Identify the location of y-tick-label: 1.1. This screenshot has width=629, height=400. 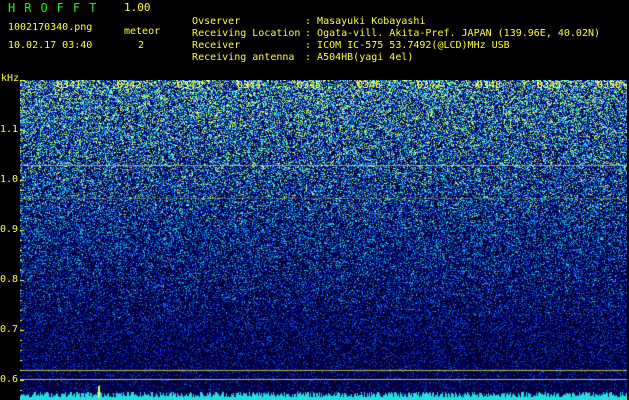
(9, 129).